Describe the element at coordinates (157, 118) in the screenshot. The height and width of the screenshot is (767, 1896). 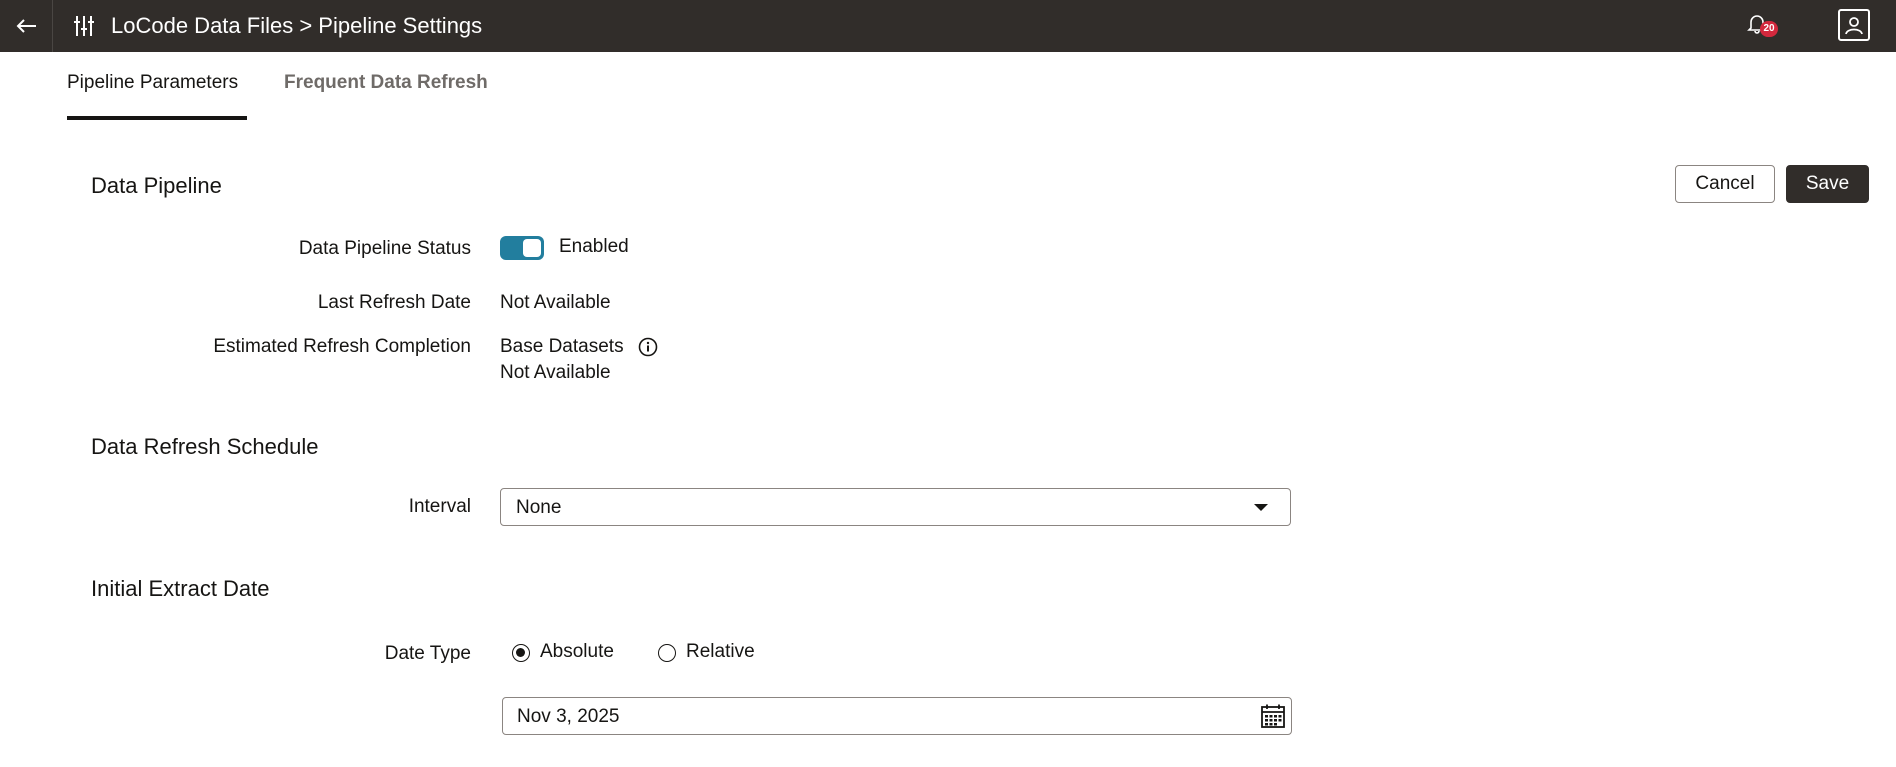
I see `active-tab-indicator` at that location.